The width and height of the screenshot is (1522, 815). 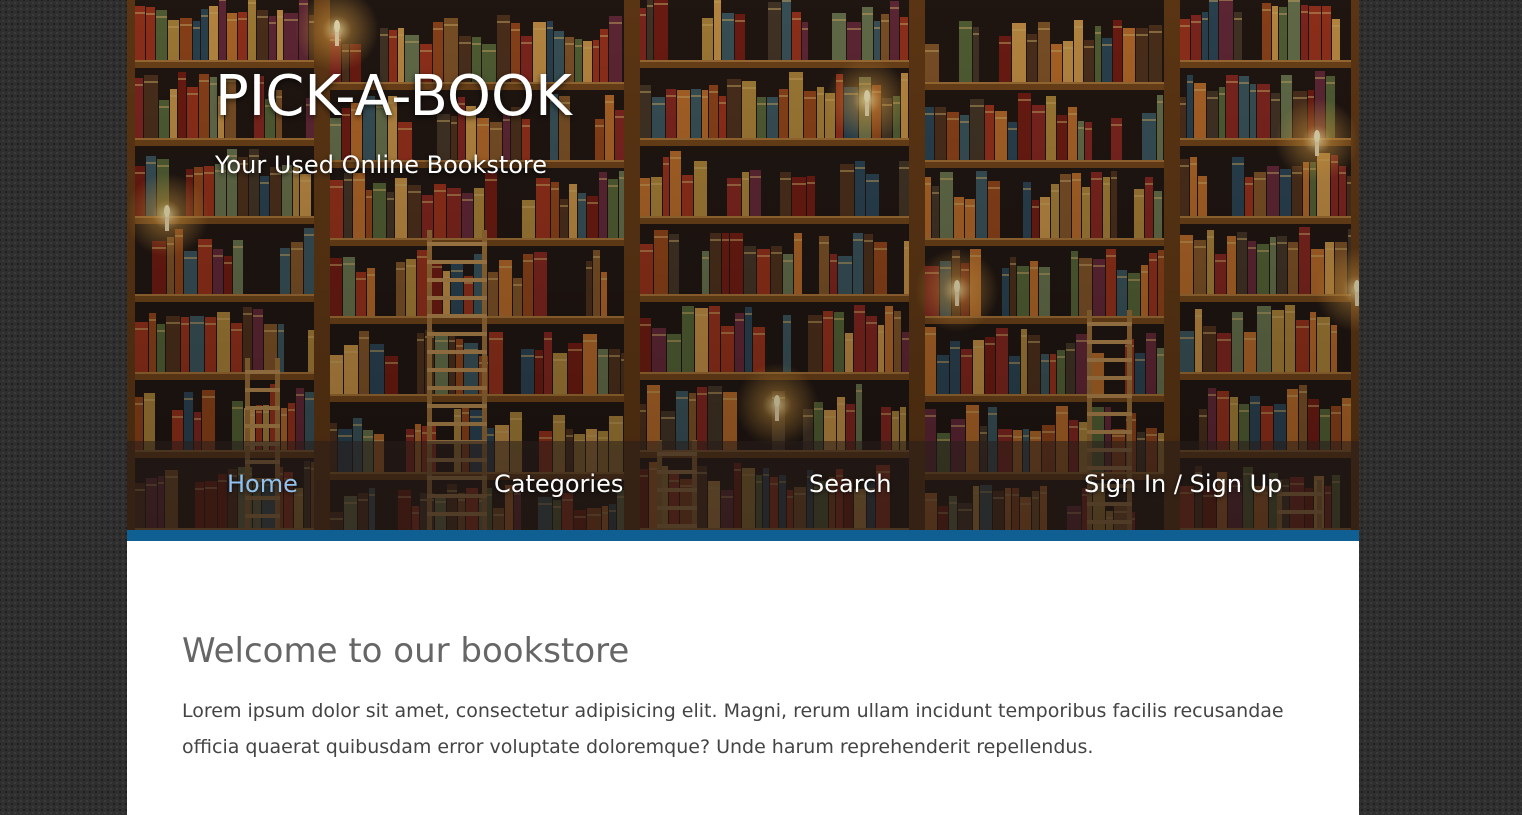 What do you see at coordinates (1183, 484) in the screenshot?
I see `nav-item-sign-in-sign-up: Sign In / Sign Up` at bounding box center [1183, 484].